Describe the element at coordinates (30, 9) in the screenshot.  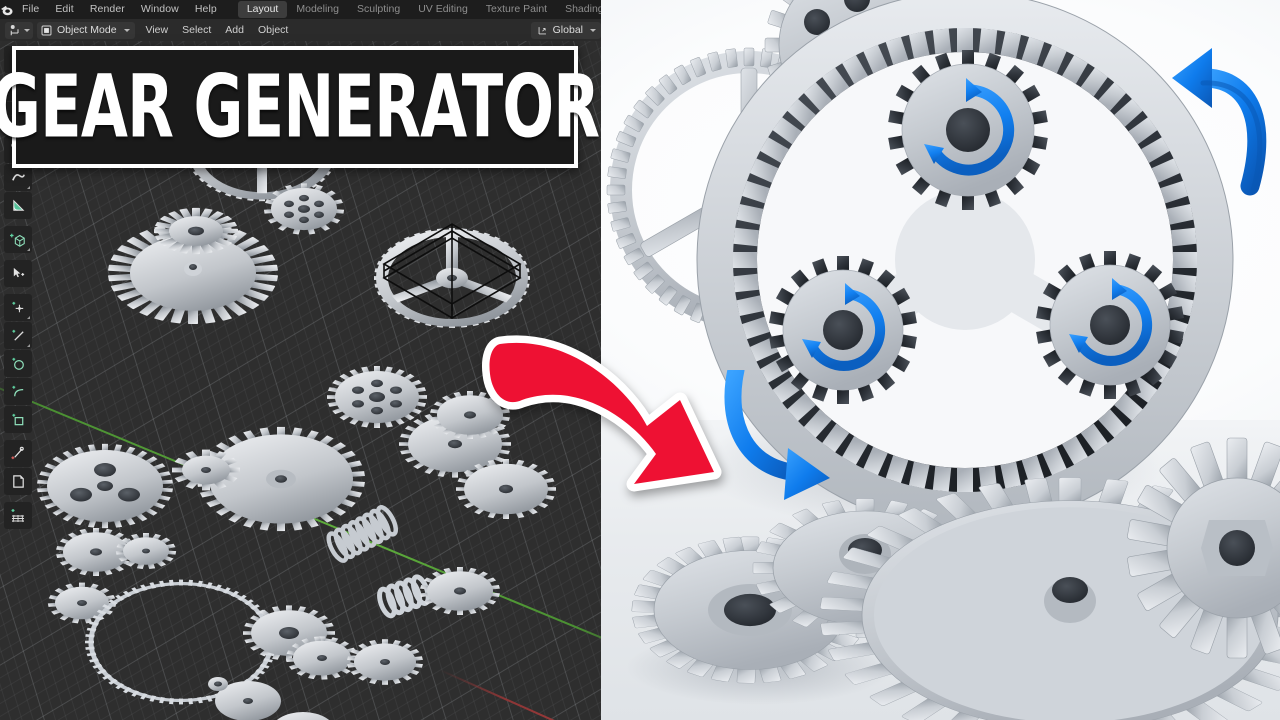
I see `menu-file: File` at that location.